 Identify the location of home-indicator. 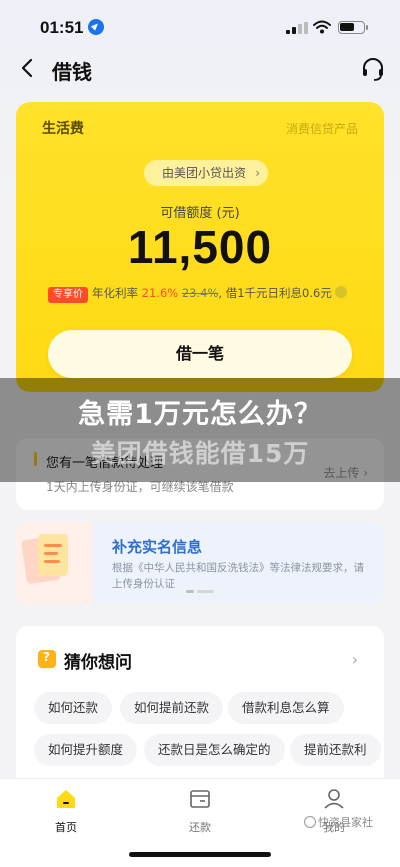
(200, 854).